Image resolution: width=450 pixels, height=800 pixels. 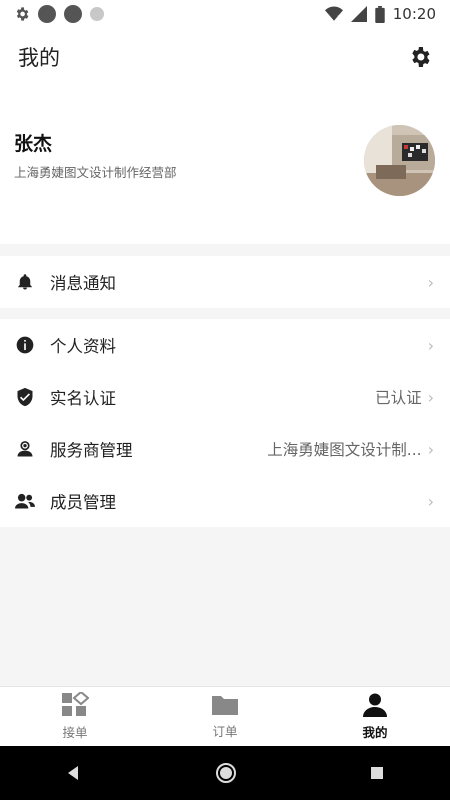 I want to click on menu-item-members: 成员管理 ›, so click(x=225, y=501).